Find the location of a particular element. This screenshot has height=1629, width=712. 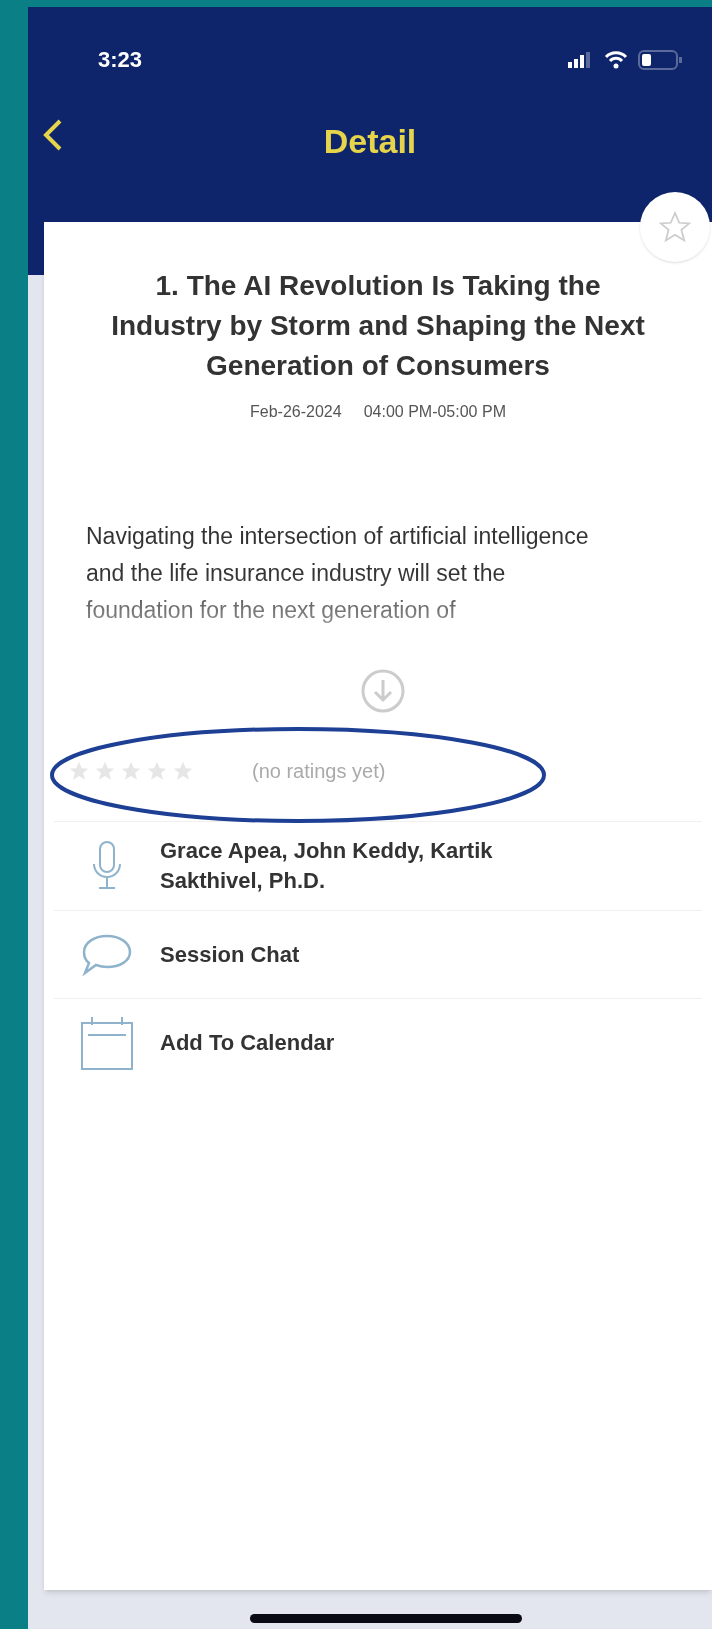

session-date: Feb-26-2024 is located at coordinates (296, 412).